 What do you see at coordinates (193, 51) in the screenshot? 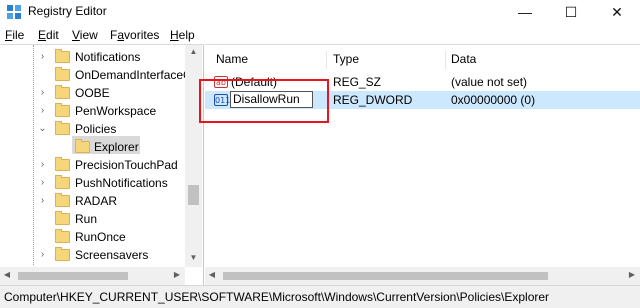
I see `scroll-up-arrow-icon: ▲` at bounding box center [193, 51].